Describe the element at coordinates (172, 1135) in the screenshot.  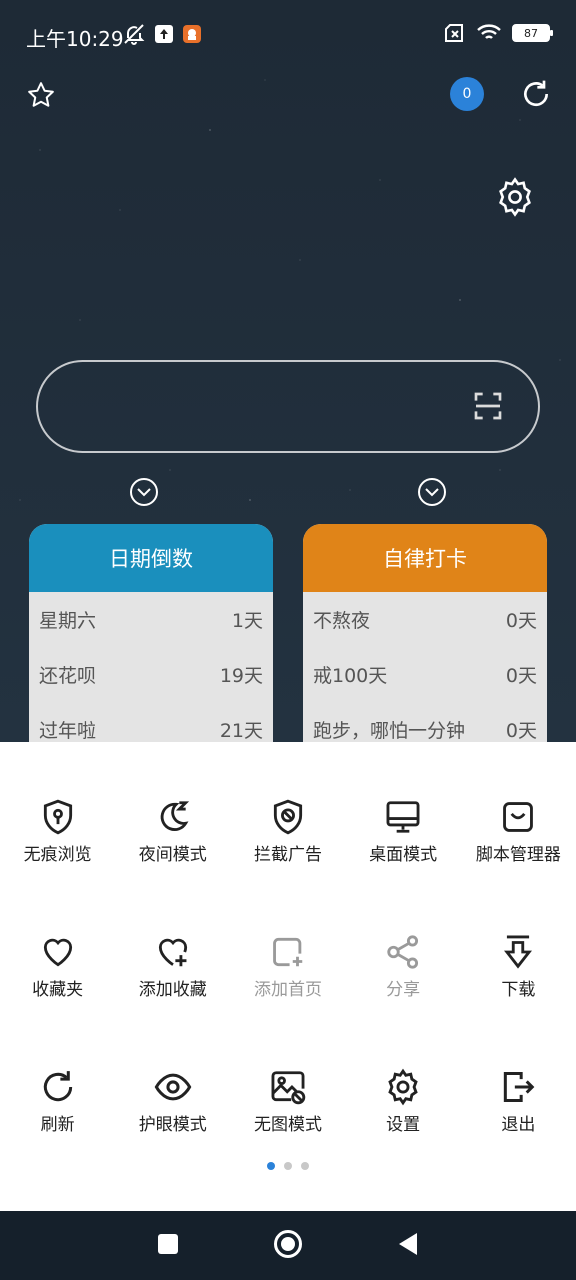
I see `menu-item-eye-care: 护眼模式` at that location.